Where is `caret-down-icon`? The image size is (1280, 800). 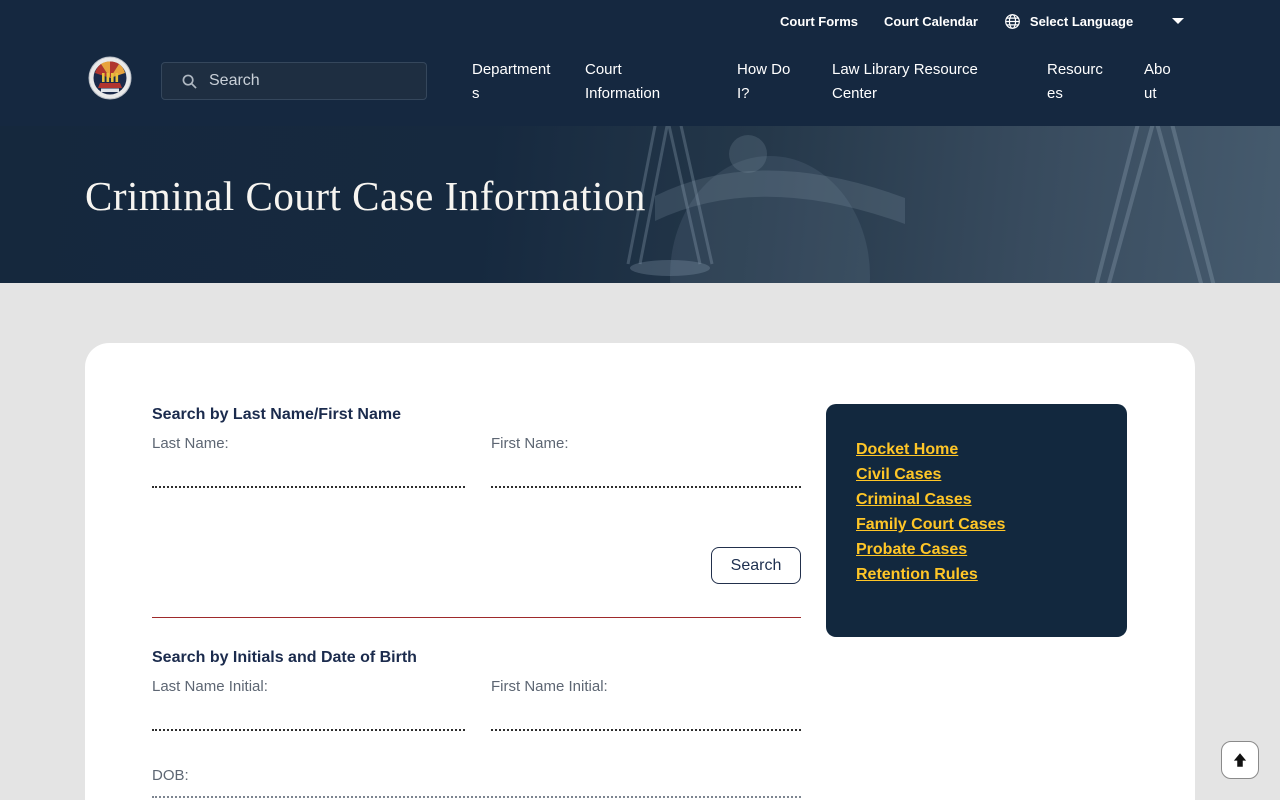 caret-down-icon is located at coordinates (1178, 21).